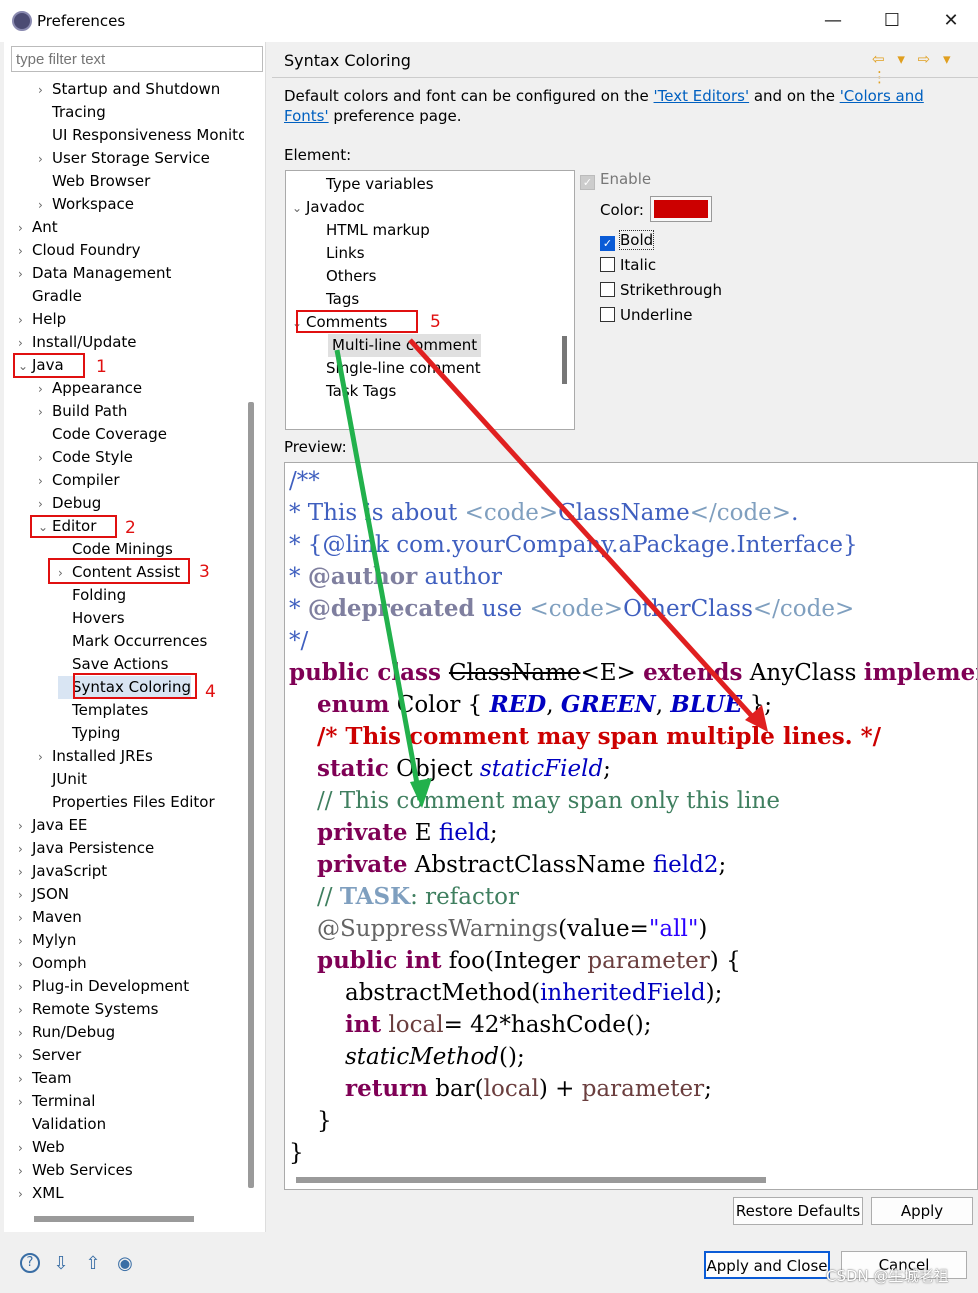  I want to click on watermark: CSDN @生城老祖, so click(887, 1276).